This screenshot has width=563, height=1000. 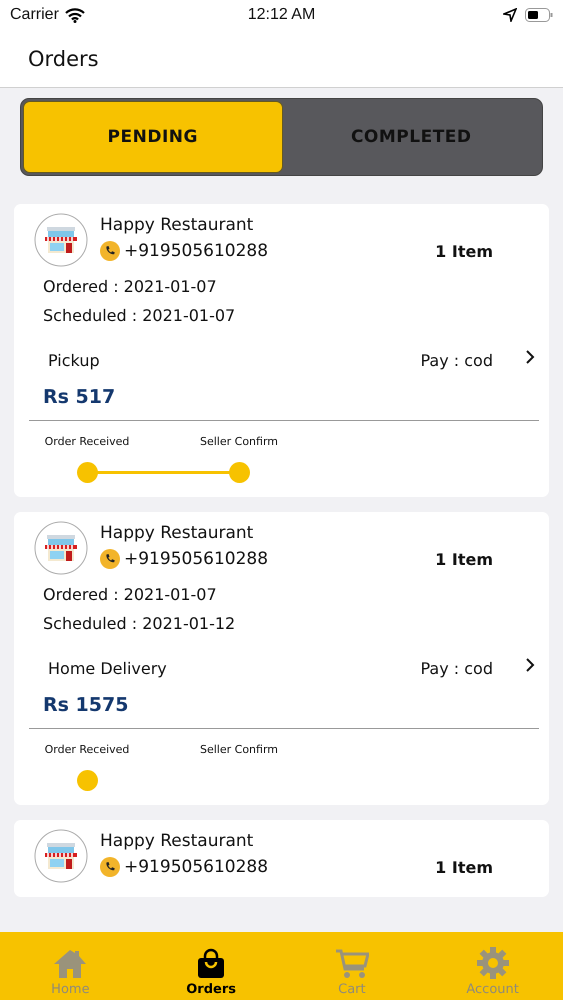 What do you see at coordinates (63, 58) in the screenshot?
I see `page-title: Orders` at bounding box center [63, 58].